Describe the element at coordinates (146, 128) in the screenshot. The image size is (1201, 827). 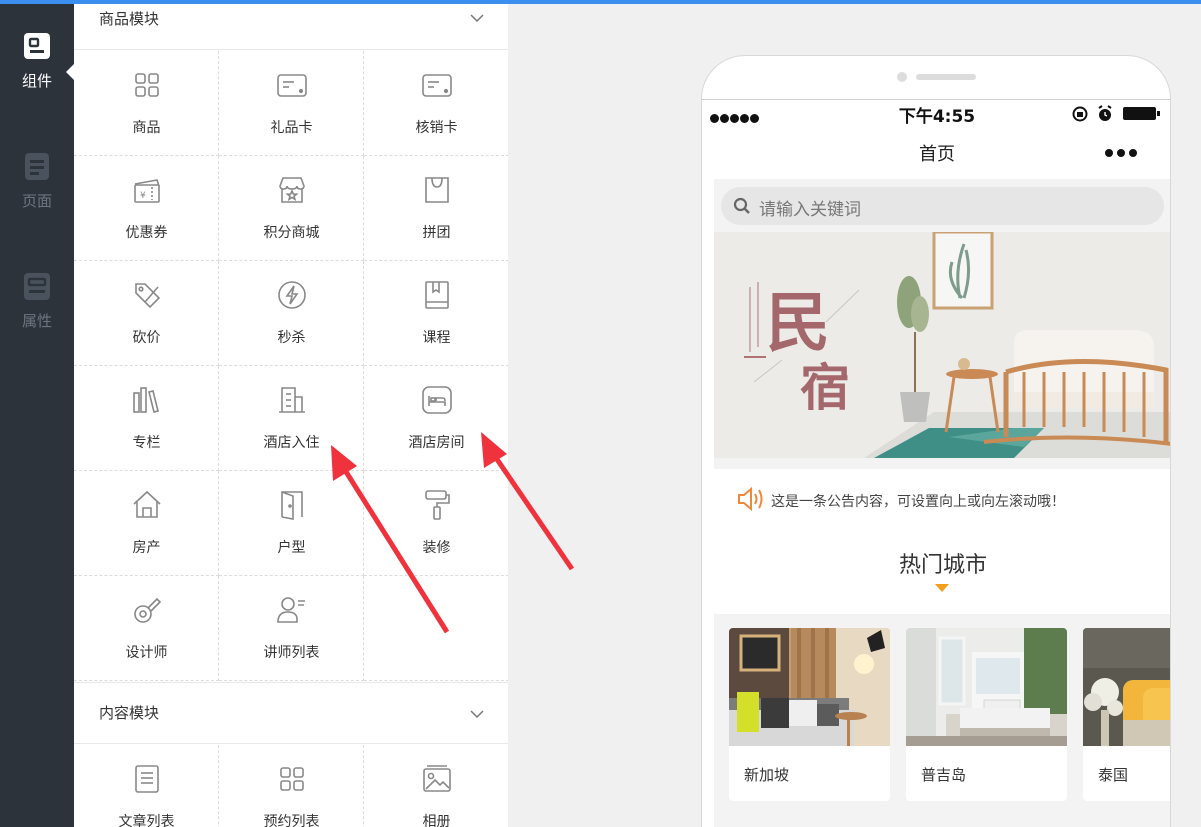
I see `component-label: 商品` at that location.